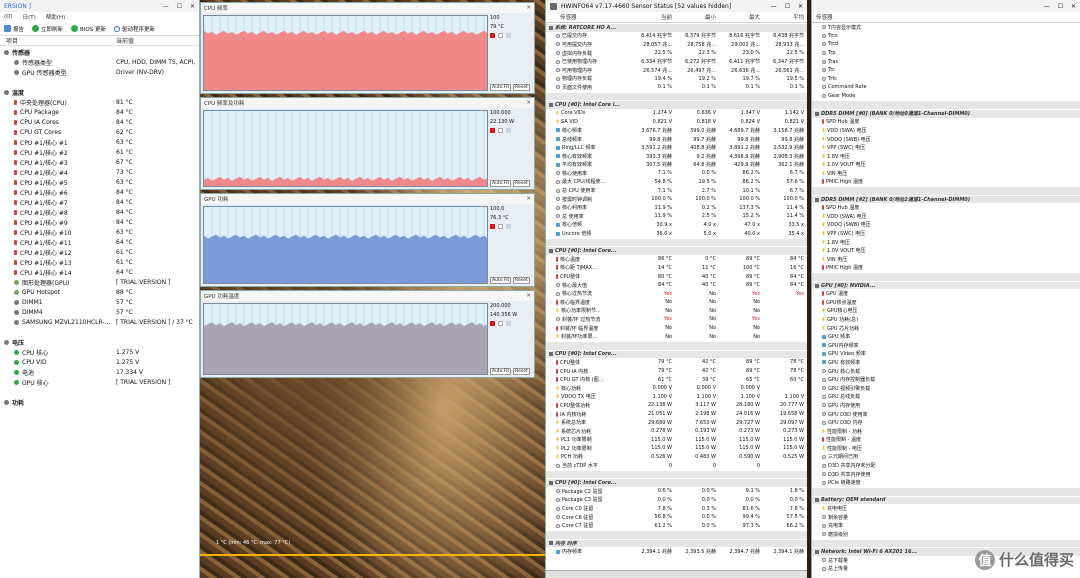 The width and height of the screenshot is (1080, 578). I want to click on tree-row: CPU #1/核心 #2 61 °C, so click(99, 152).